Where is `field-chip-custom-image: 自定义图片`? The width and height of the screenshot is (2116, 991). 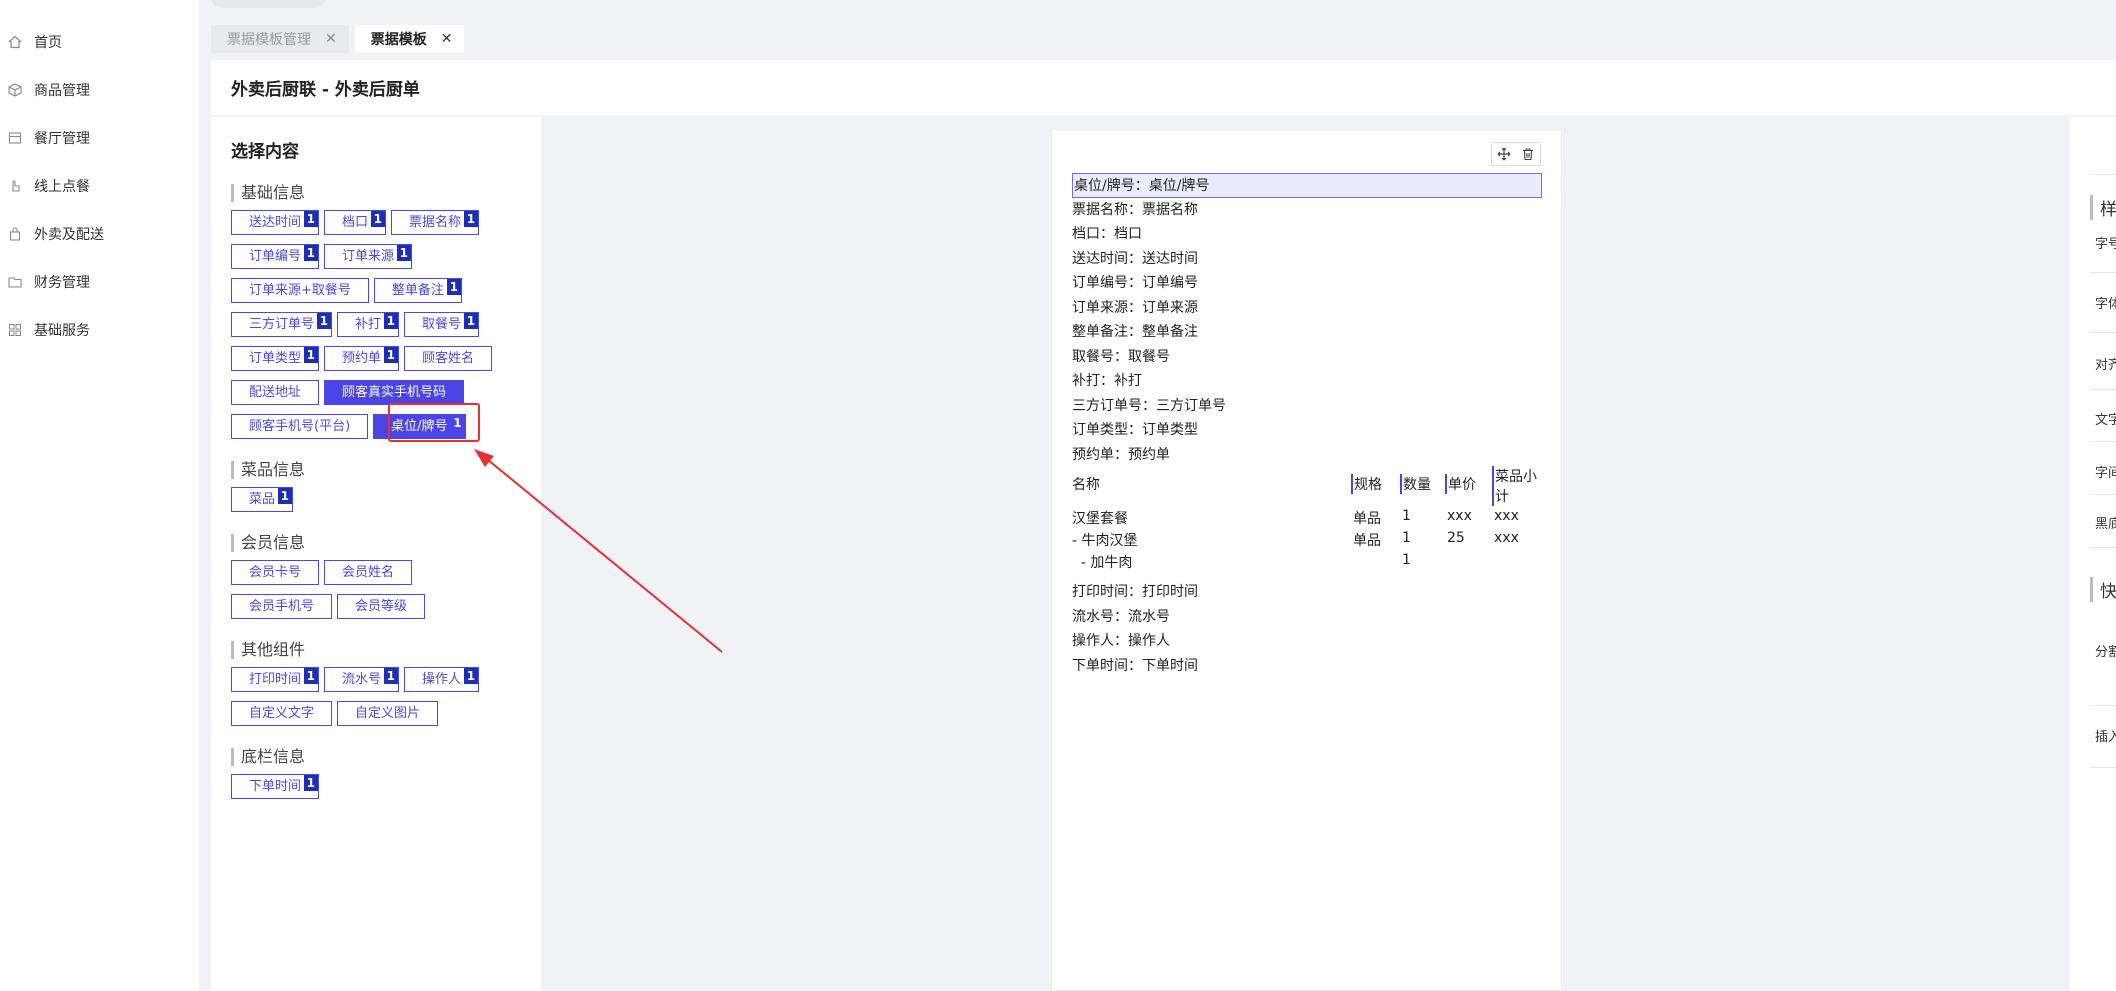
field-chip-custom-image: 自定义图片 is located at coordinates (388, 713).